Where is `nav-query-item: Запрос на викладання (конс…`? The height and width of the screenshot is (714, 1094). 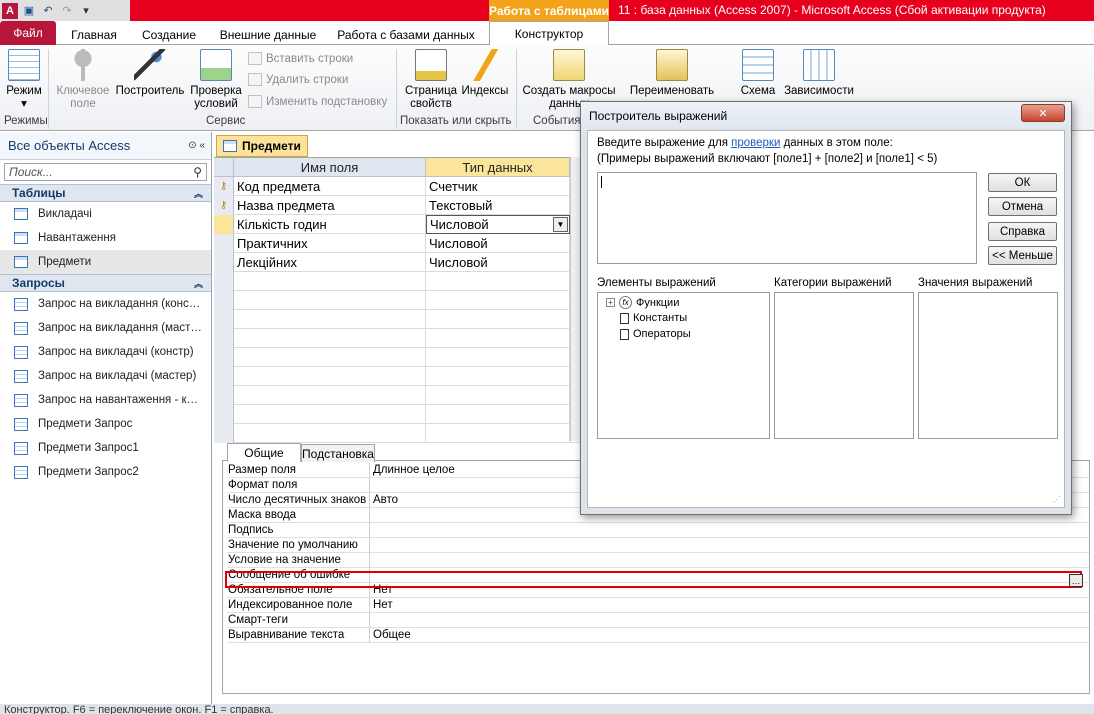 nav-query-item: Запрос на викладання (конс… is located at coordinates (105, 304).